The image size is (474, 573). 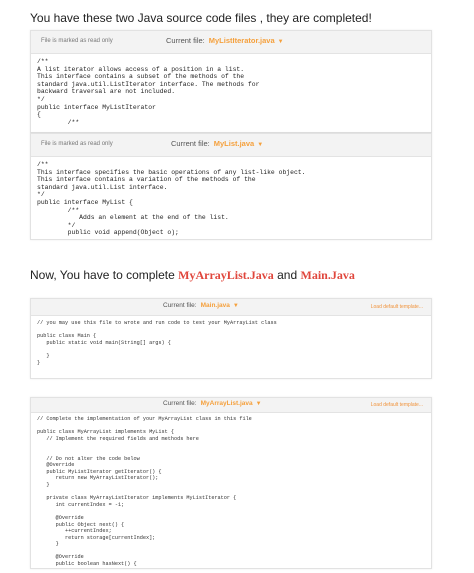 What do you see at coordinates (315, 18) in the screenshot?
I see `intro-suffix: , they are completed!` at bounding box center [315, 18].